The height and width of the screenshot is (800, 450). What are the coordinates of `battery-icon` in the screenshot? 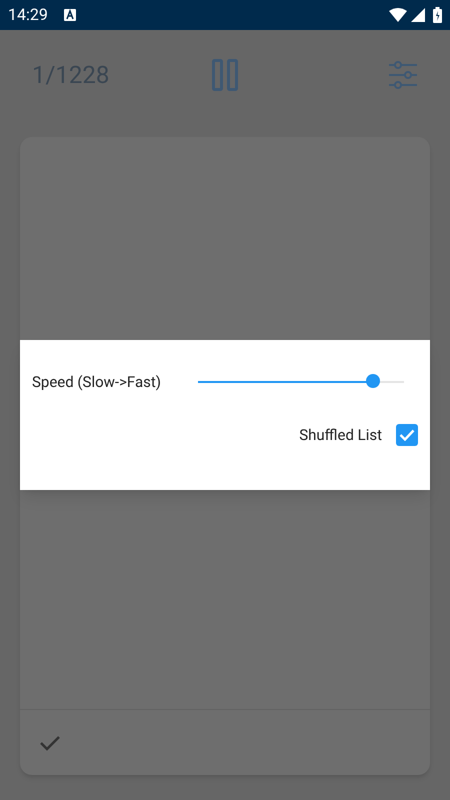 It's located at (437, 15).